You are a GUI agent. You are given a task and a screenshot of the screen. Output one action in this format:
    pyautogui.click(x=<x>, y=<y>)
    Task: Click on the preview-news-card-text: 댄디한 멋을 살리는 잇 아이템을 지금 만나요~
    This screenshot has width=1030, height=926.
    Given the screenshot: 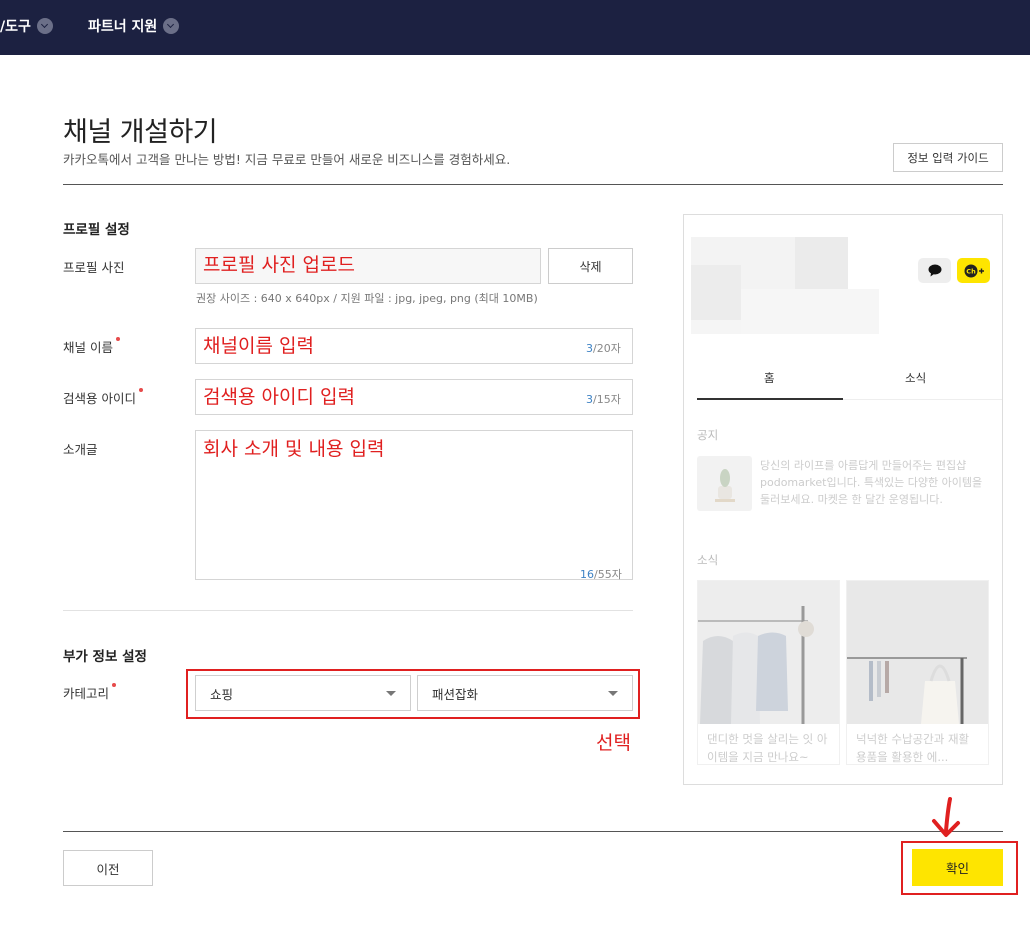 What is the action you would take?
    pyautogui.click(x=767, y=748)
    